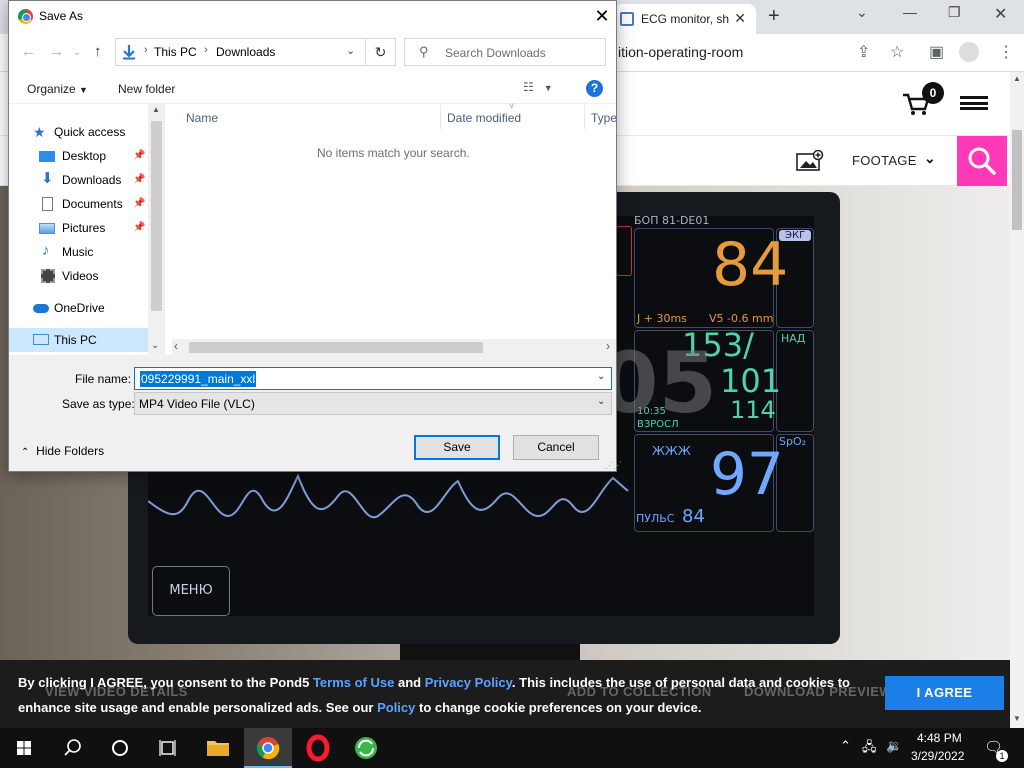 This screenshot has height=771, width=1024. What do you see at coordinates (79, 276) in the screenshot?
I see `nav-item-videos: Videos` at bounding box center [79, 276].